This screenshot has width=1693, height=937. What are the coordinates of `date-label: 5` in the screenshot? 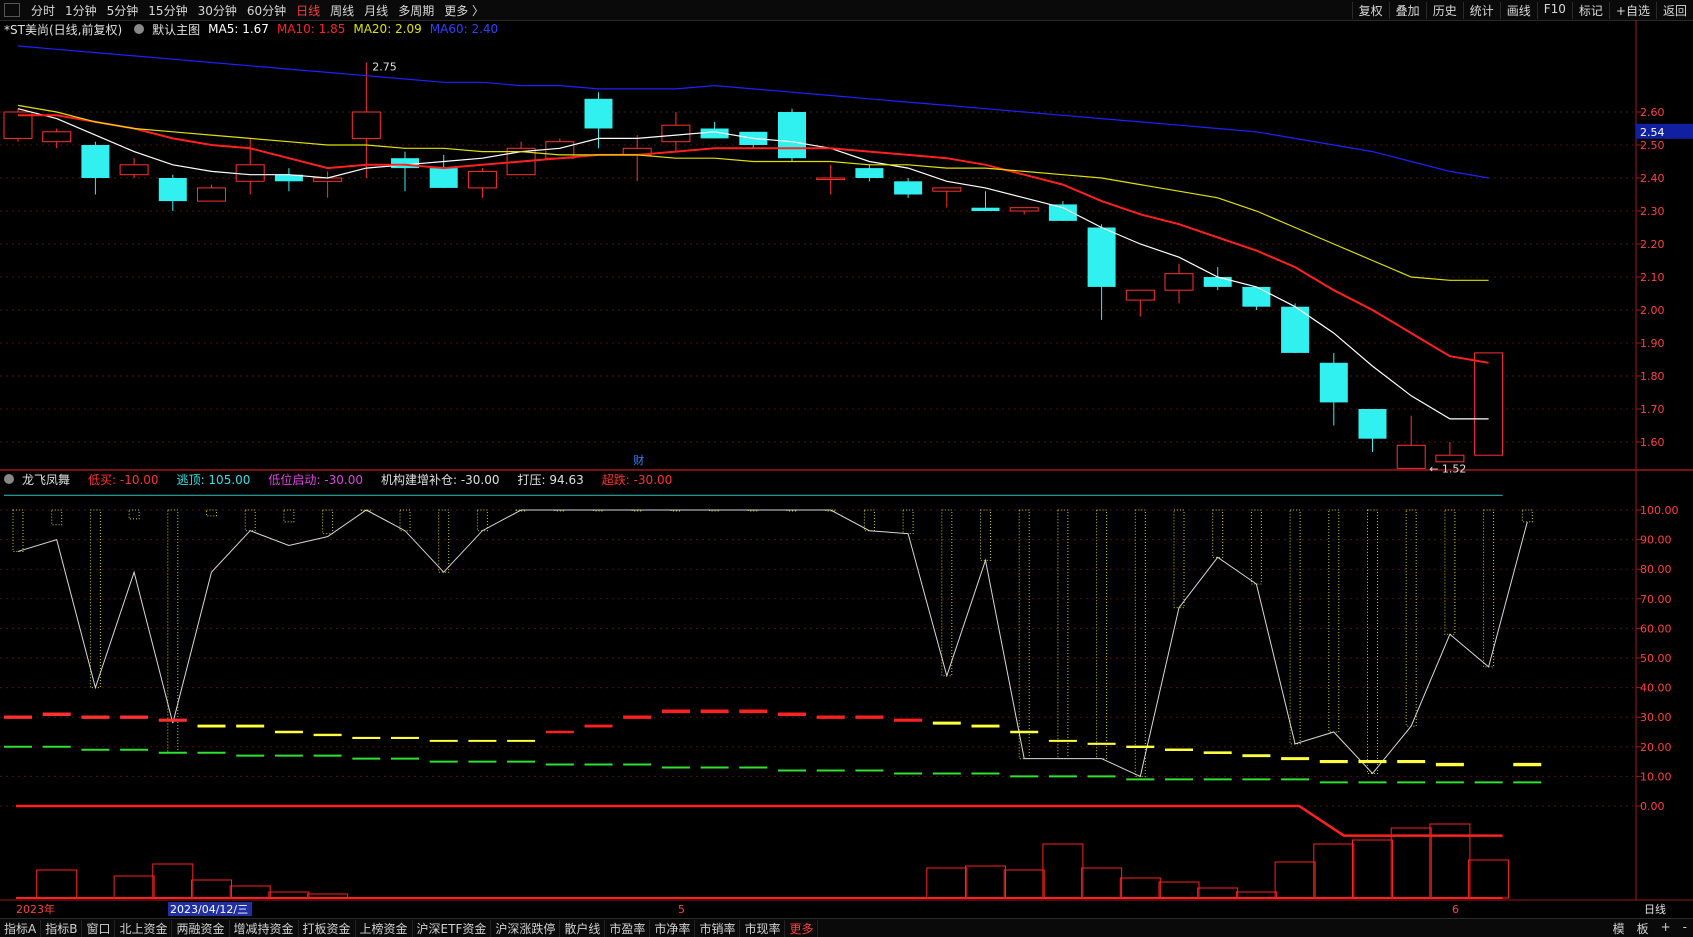 It's located at (681, 909).